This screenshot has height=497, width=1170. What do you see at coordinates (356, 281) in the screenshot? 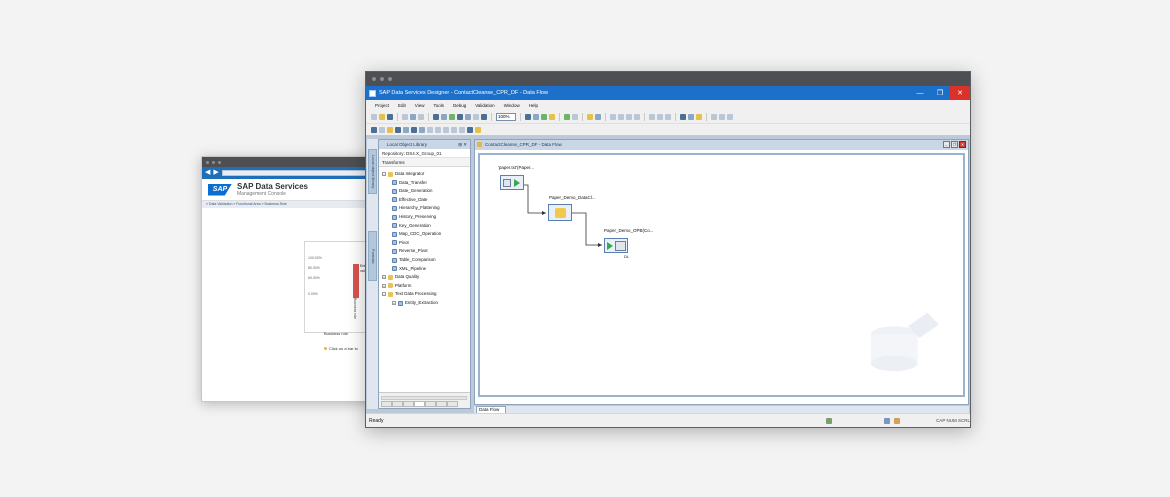
I see `chart-bar` at bounding box center [356, 281].